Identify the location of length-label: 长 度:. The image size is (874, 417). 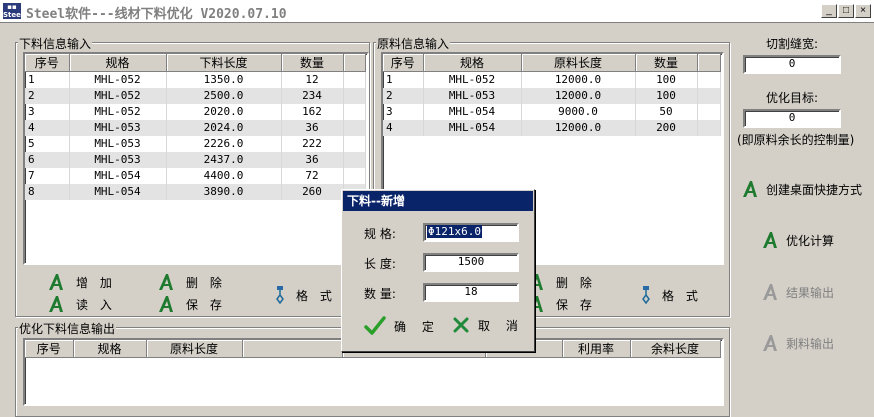
(380, 264).